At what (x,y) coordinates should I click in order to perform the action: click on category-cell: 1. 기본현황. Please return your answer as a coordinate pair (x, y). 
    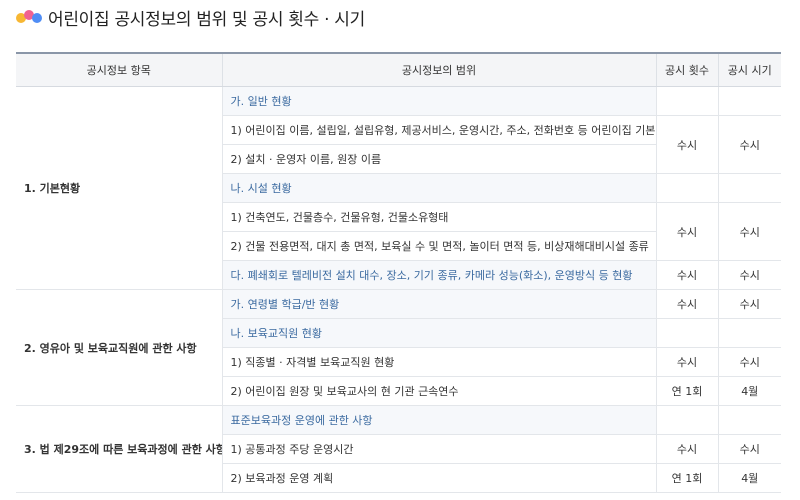
    Looking at the image, I should click on (119, 188).